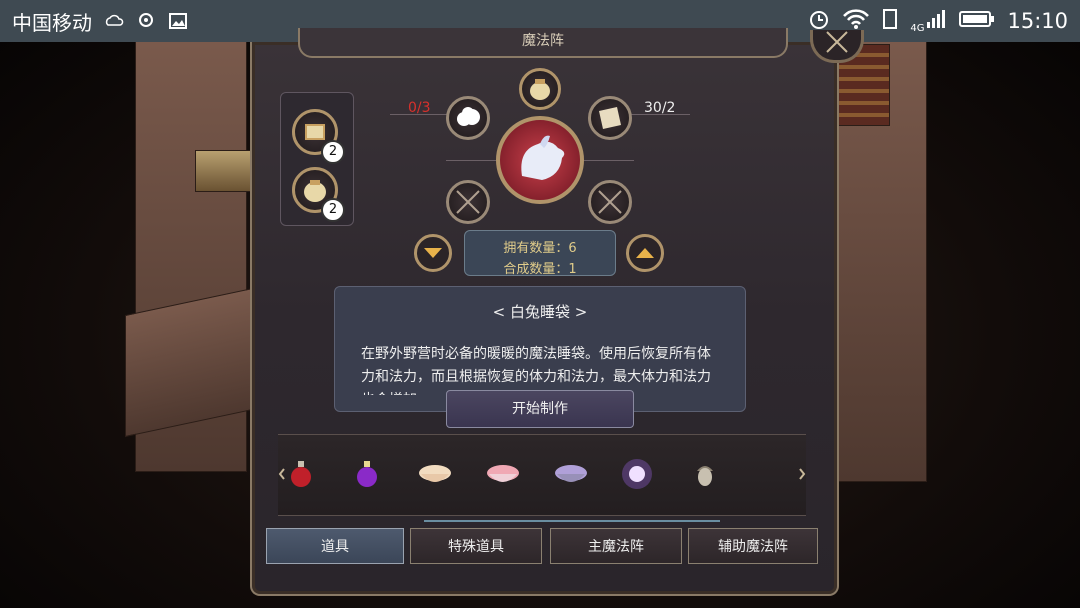  I want to click on panel-title: 魔法阵, so click(543, 41).